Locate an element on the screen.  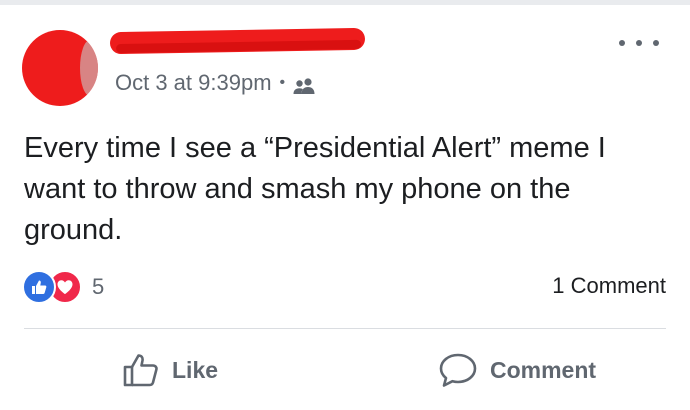
post-meta: Oct 3 at 9:39pm • is located at coordinates (216, 83).